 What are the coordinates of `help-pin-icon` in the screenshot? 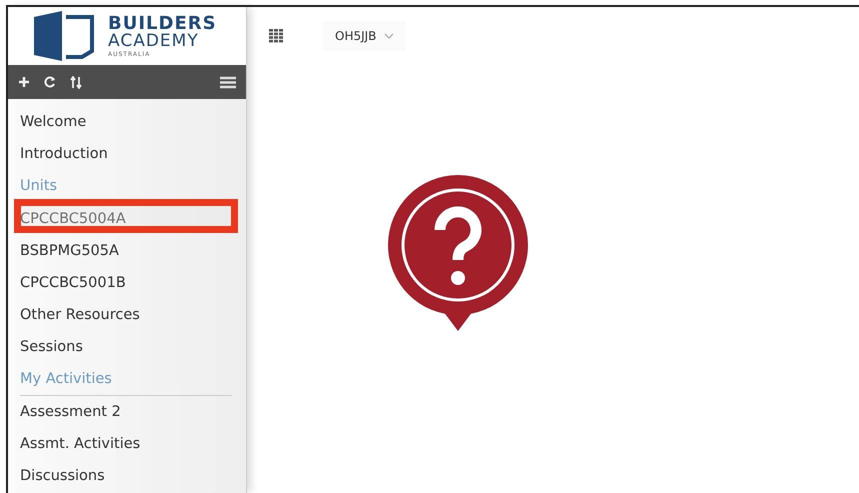 It's located at (458, 253).